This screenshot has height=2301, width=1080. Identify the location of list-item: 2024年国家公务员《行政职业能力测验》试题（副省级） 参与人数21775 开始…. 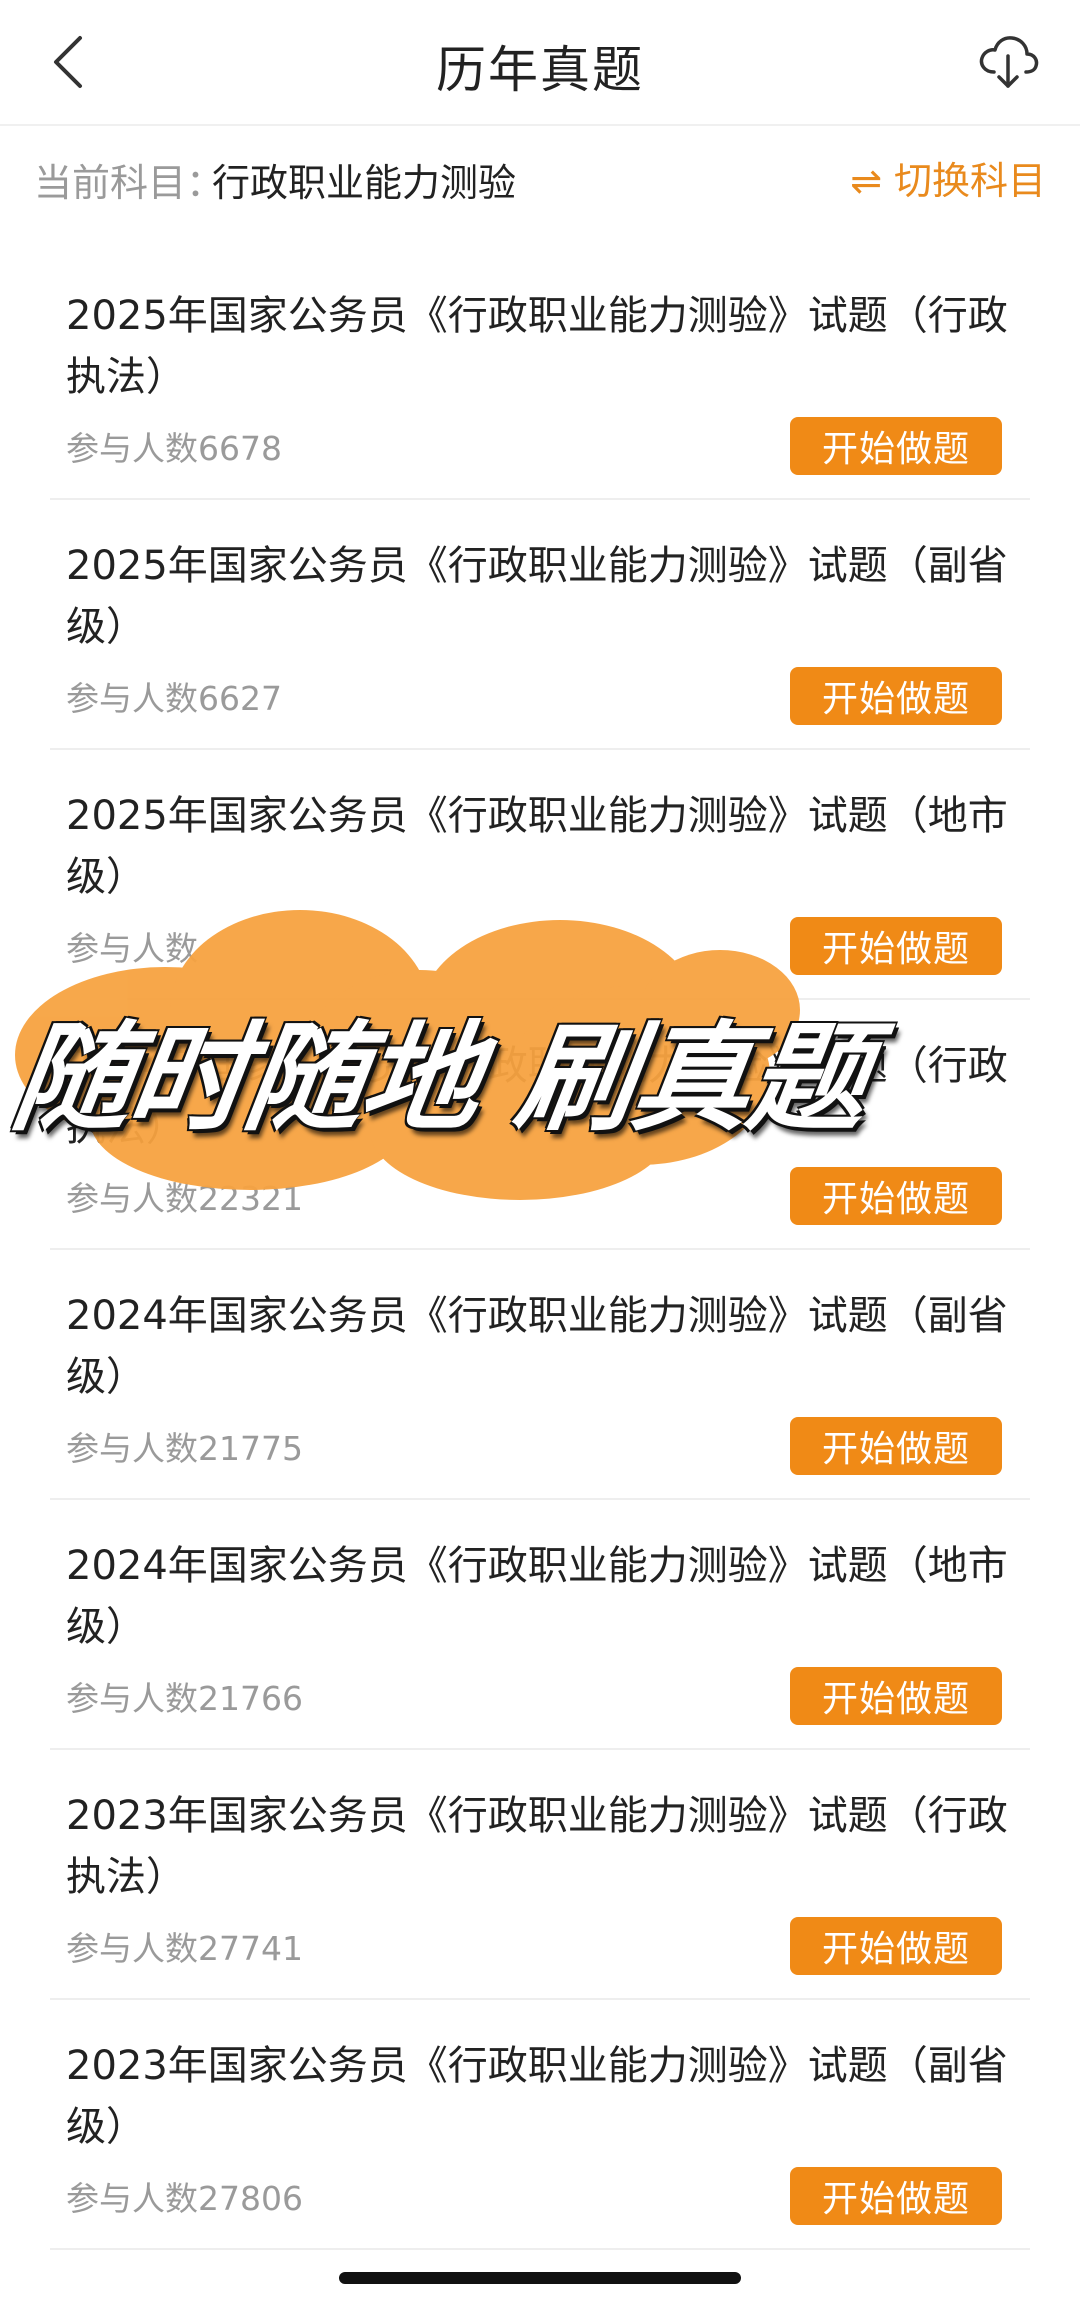
(540, 1375).